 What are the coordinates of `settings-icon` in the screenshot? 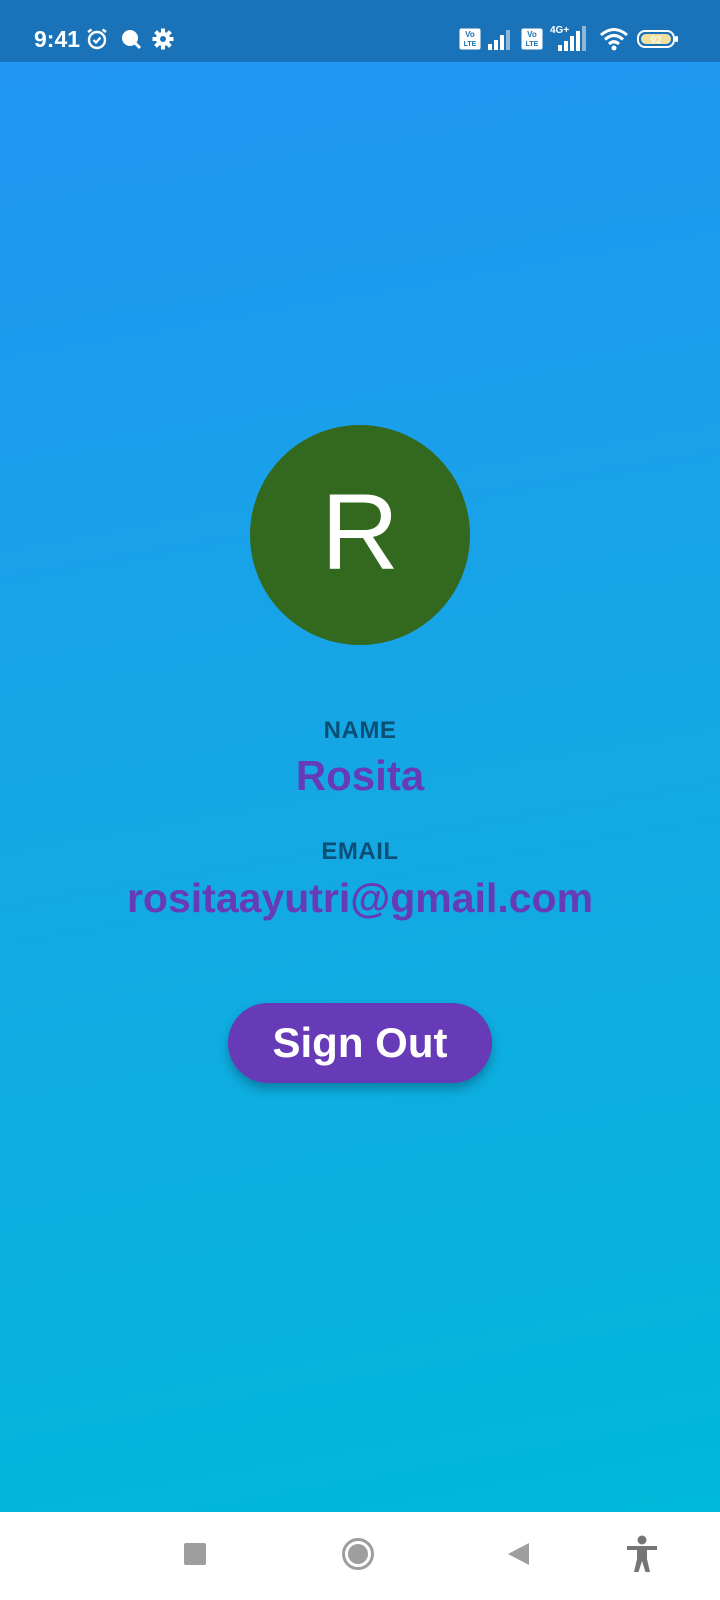 It's located at (163, 39).